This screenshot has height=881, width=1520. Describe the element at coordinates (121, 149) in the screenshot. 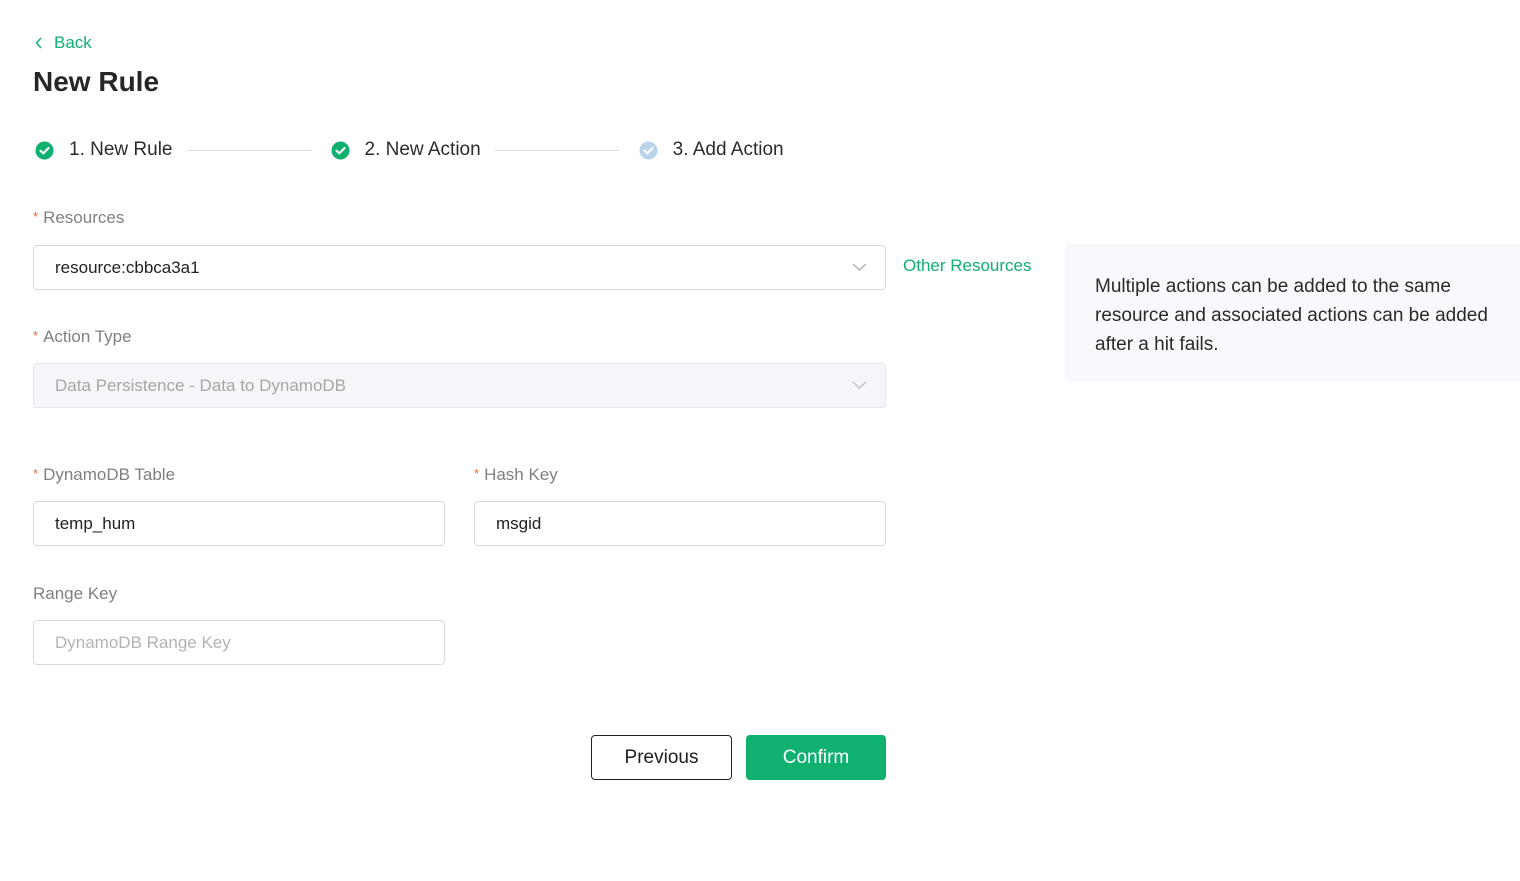

I see `step-label: 1. New Rule` at that location.